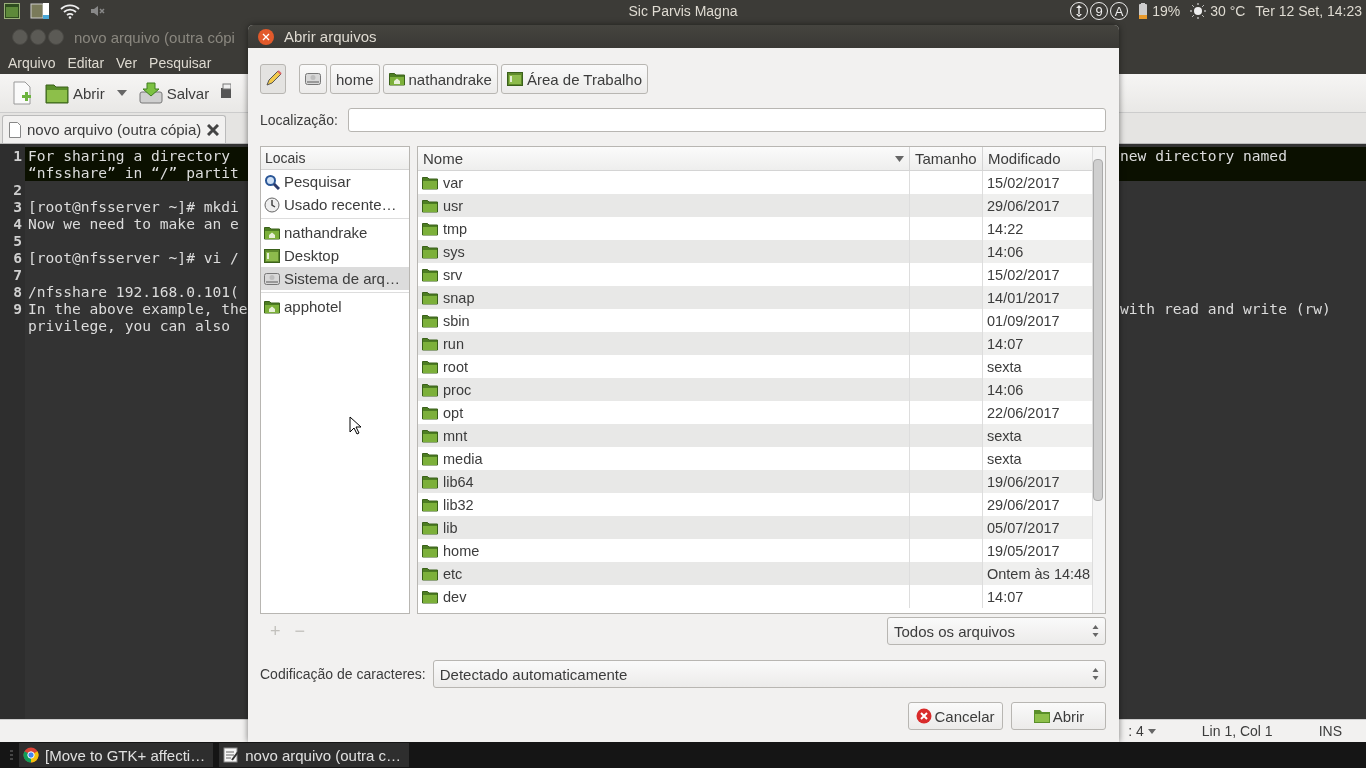 The width and height of the screenshot is (1366, 768). I want to click on file-row: etc, so click(664, 573).